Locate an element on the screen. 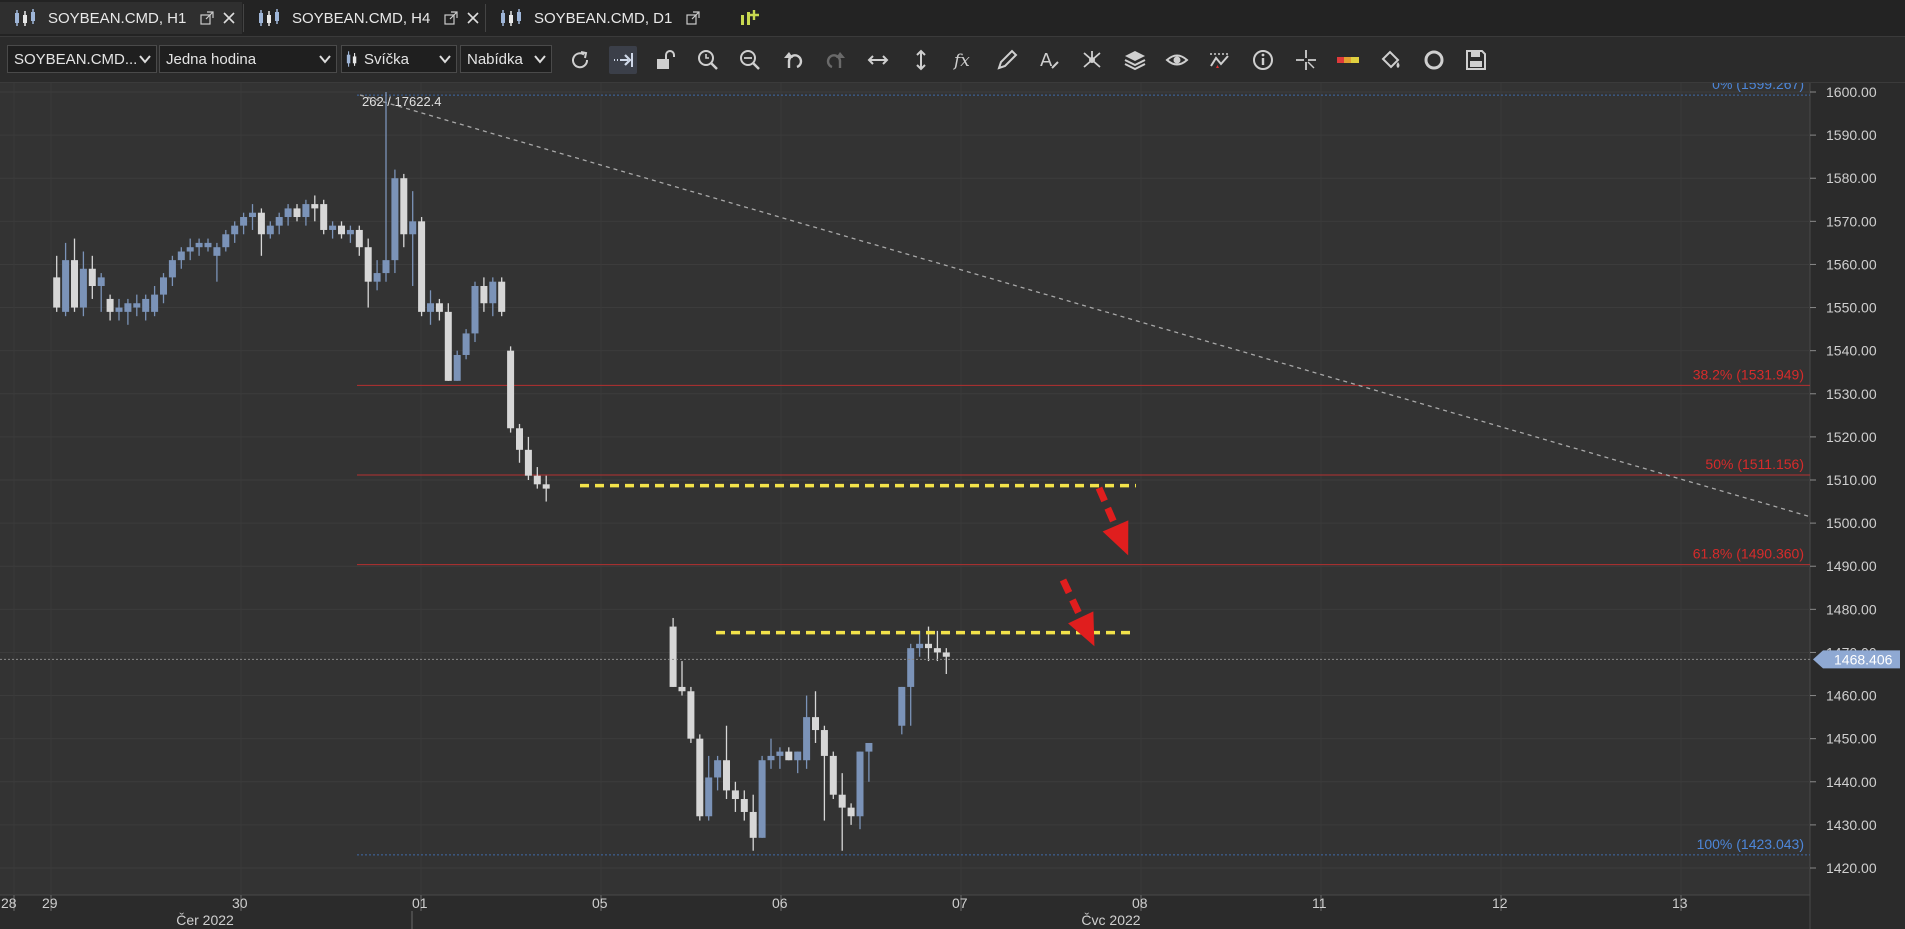 This screenshot has width=1905, height=929. horizontal-resize-icon is located at coordinates (878, 60).